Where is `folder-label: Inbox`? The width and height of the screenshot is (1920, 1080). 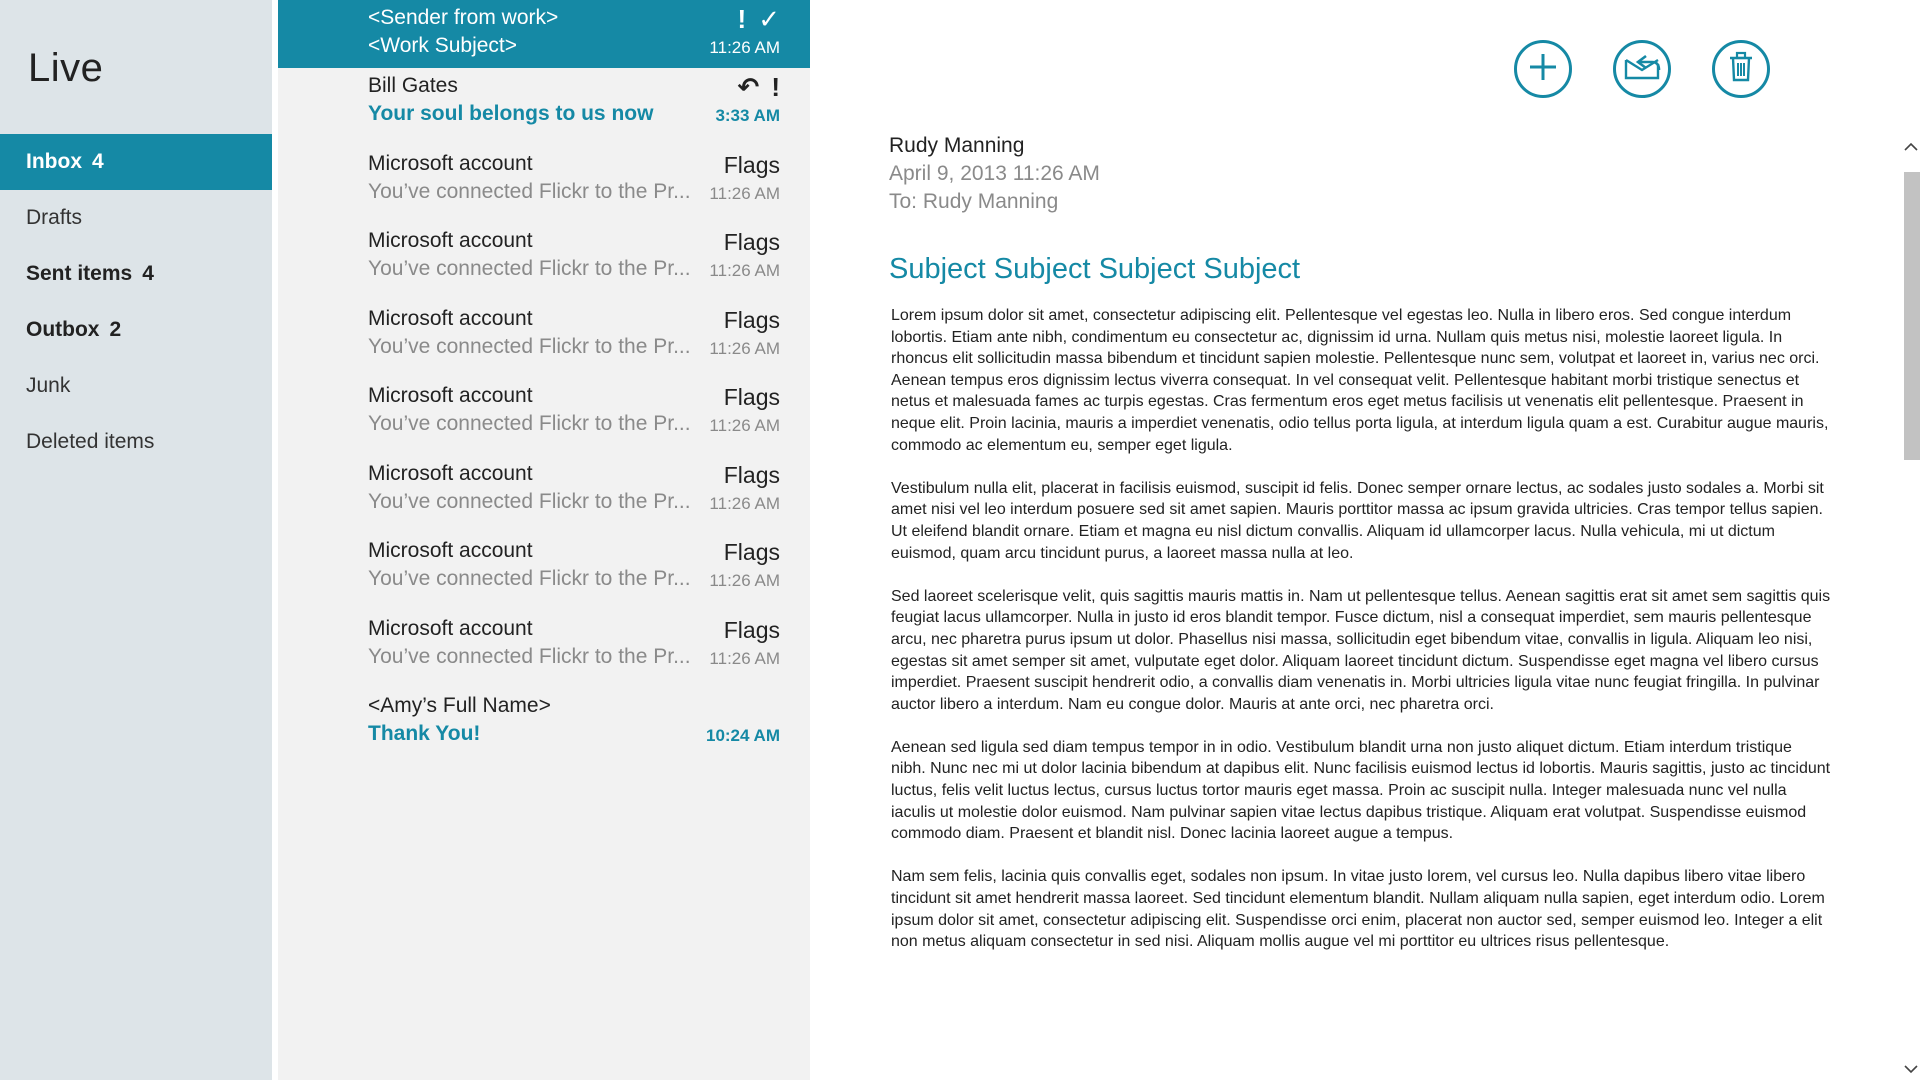
folder-label: Inbox is located at coordinates (54, 161).